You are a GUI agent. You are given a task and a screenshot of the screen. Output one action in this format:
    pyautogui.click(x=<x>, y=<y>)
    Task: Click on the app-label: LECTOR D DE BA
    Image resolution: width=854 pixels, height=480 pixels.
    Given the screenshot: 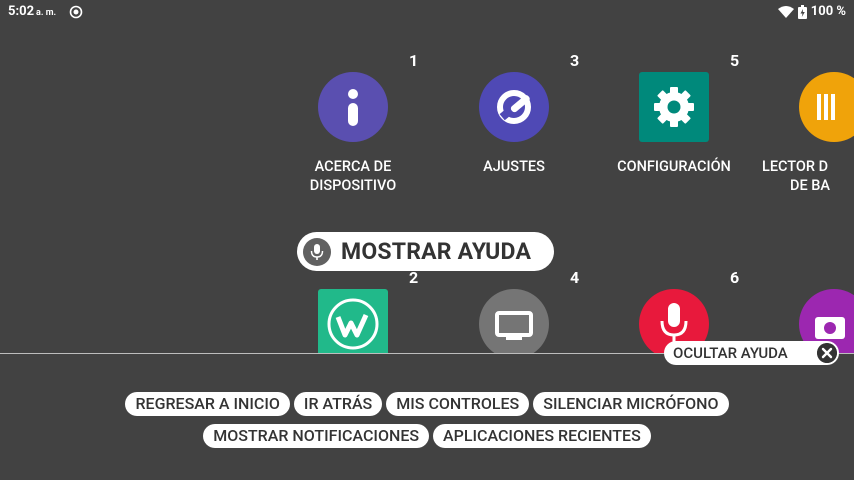 What is the action you would take?
    pyautogui.click(x=796, y=176)
    